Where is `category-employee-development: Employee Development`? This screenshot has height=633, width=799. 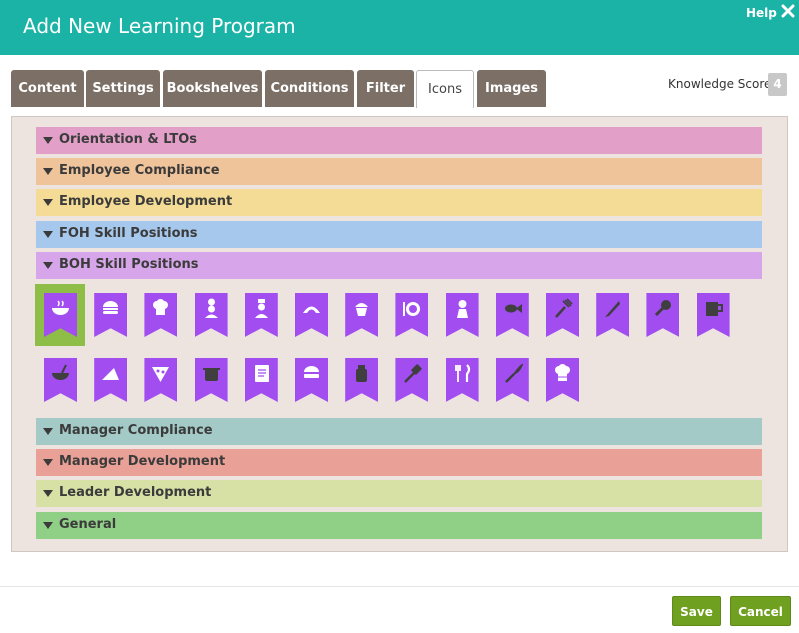 category-employee-development: Employee Development is located at coordinates (399, 202).